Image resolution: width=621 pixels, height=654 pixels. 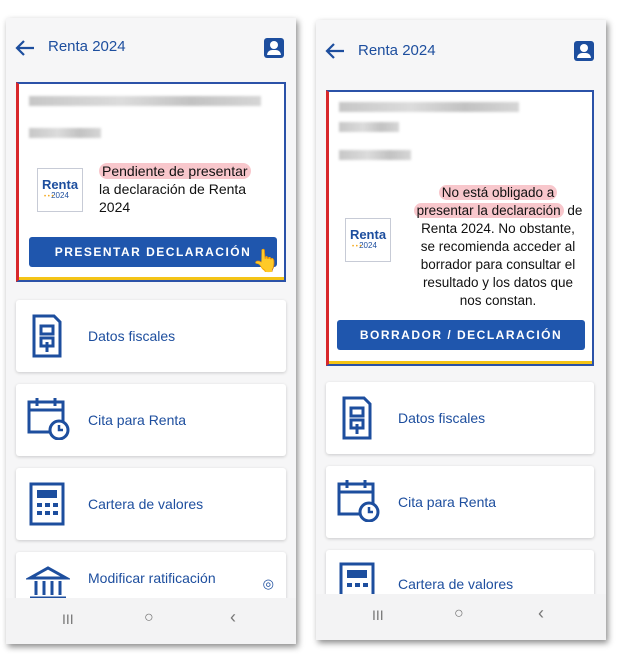 I want to click on menu-label: Modificar ratificación, so click(x=152, y=578).